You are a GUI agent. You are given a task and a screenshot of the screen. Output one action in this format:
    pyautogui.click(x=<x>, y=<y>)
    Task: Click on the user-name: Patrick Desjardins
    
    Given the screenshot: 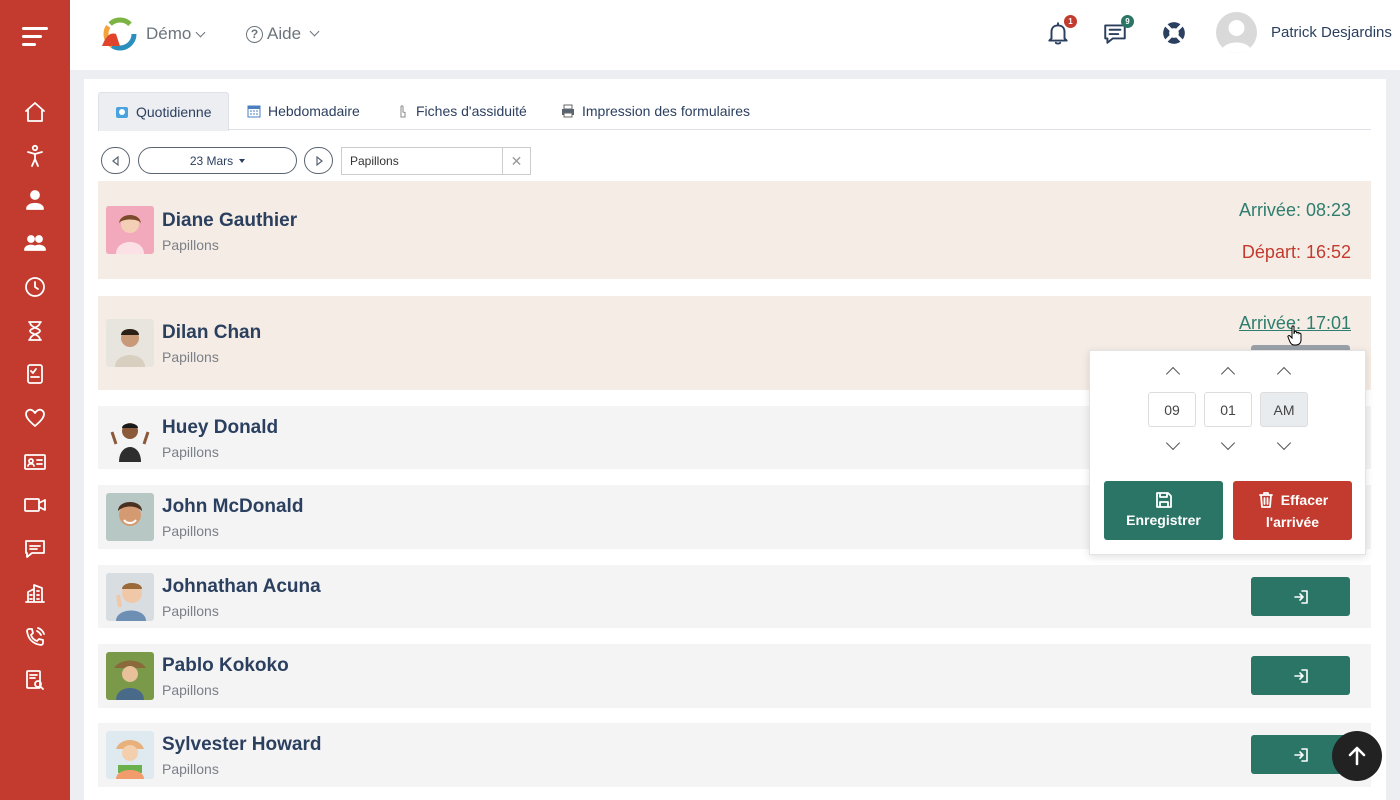 What is the action you would take?
    pyautogui.click(x=1331, y=32)
    